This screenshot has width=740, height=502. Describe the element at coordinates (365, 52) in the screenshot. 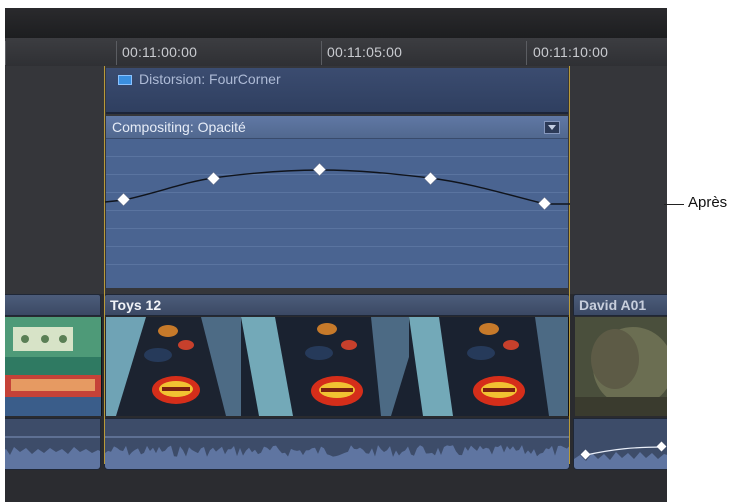

I see `timecode-label: 00:11:05:00` at that location.